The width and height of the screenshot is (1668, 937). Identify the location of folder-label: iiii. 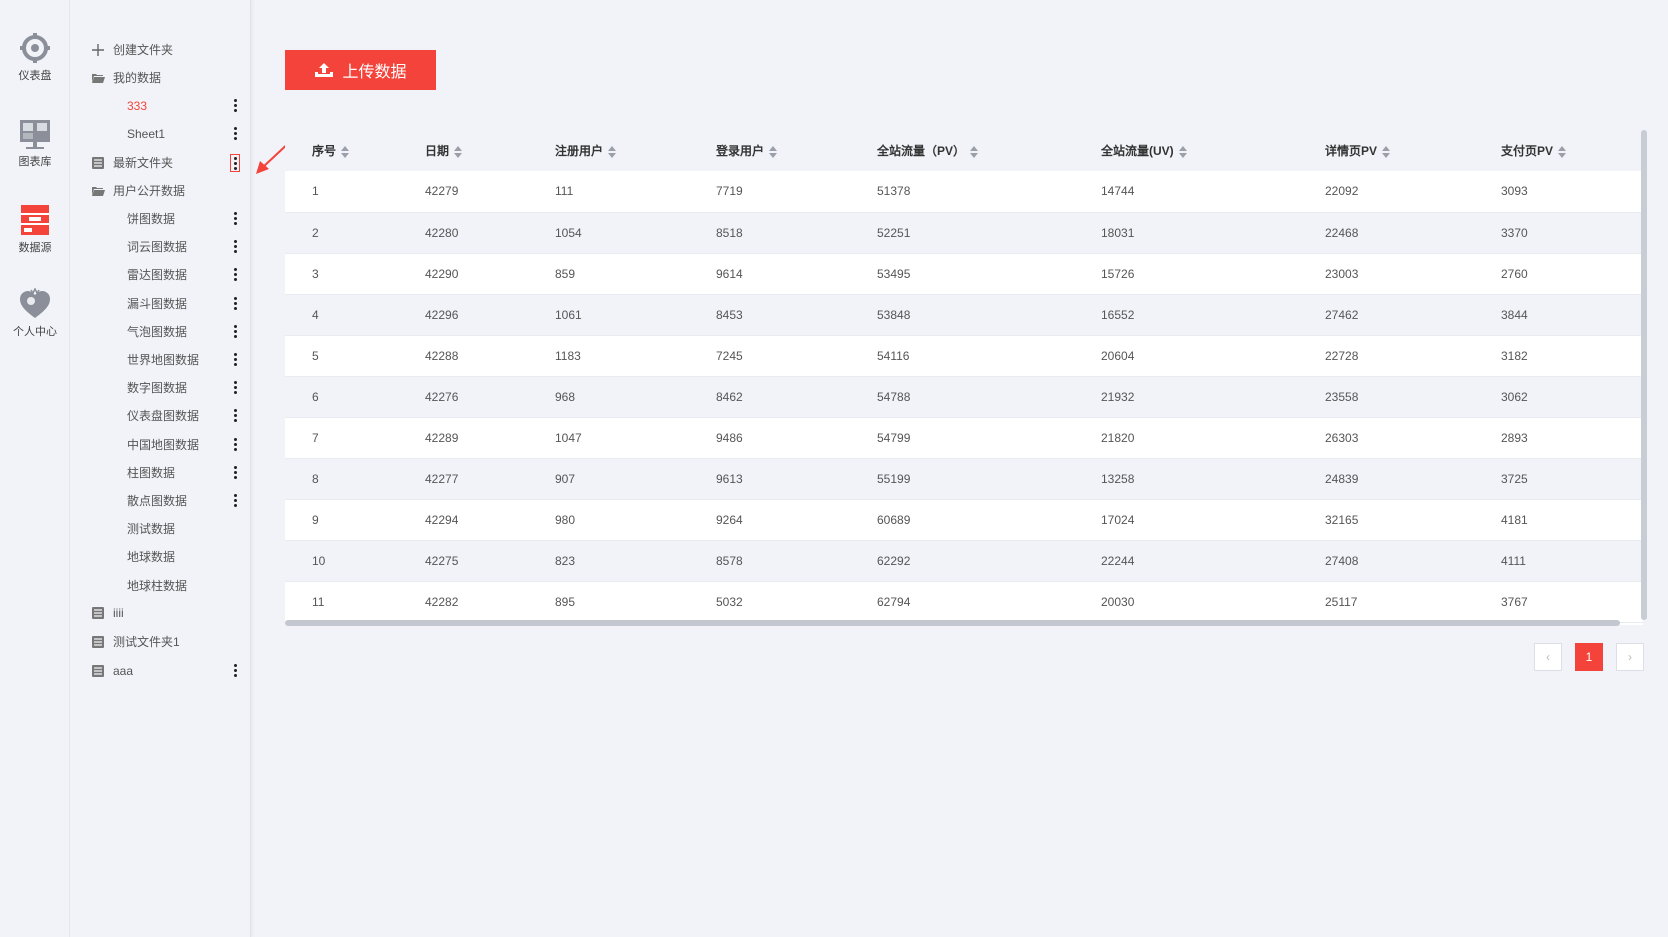
(118, 613).